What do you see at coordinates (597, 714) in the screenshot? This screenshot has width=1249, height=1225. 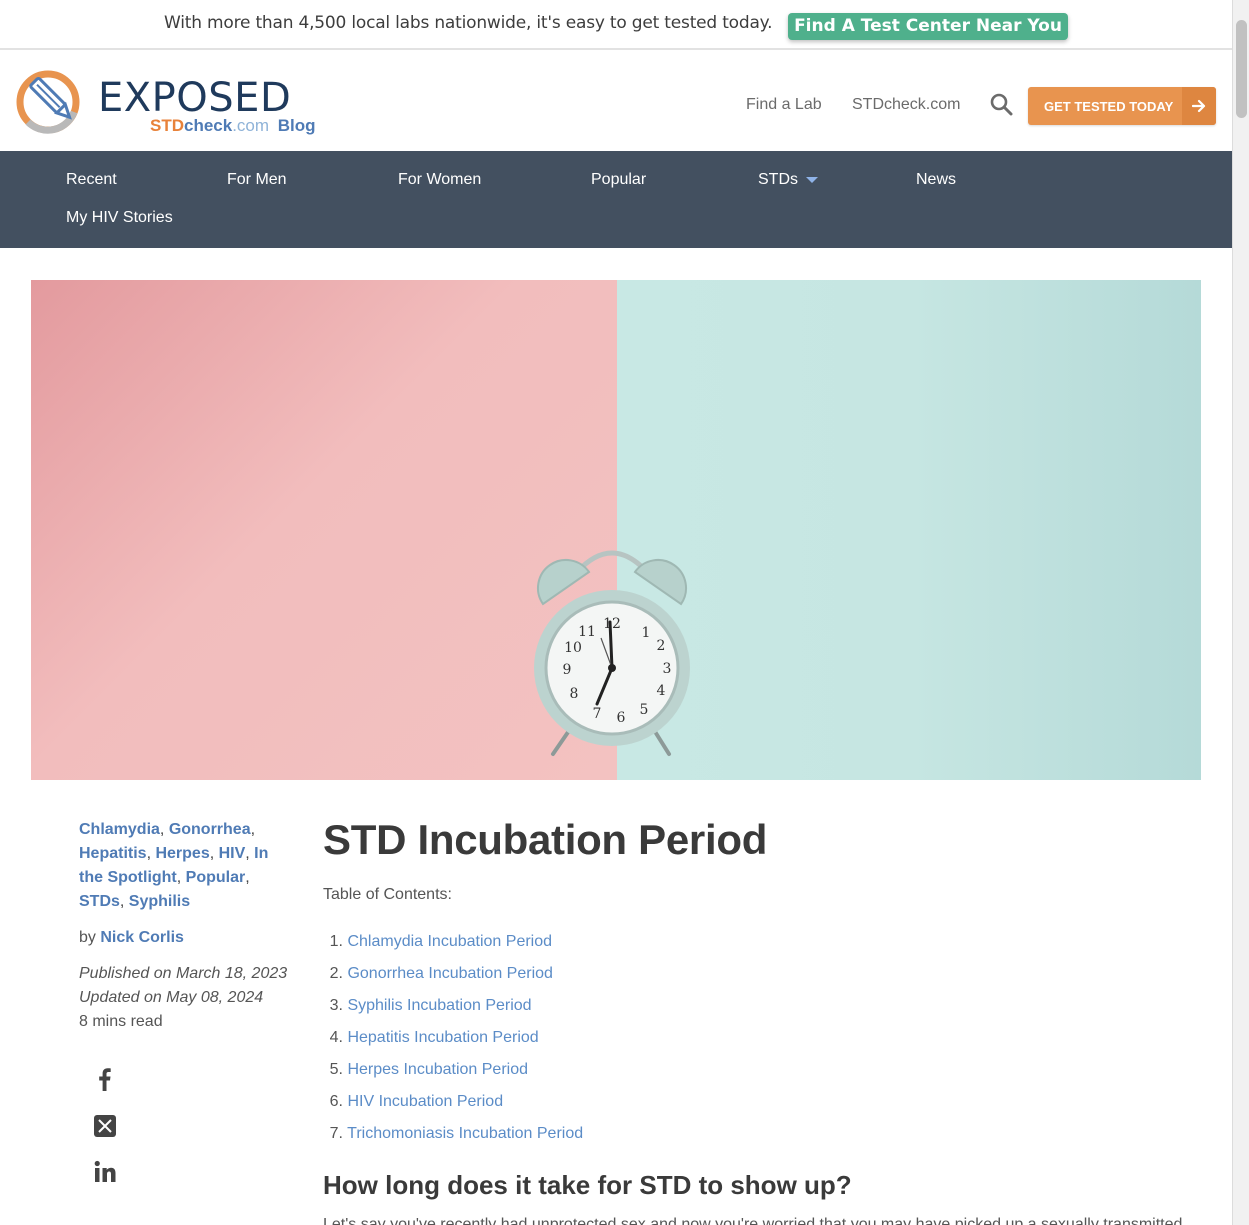 I see `svg-text: 7` at bounding box center [597, 714].